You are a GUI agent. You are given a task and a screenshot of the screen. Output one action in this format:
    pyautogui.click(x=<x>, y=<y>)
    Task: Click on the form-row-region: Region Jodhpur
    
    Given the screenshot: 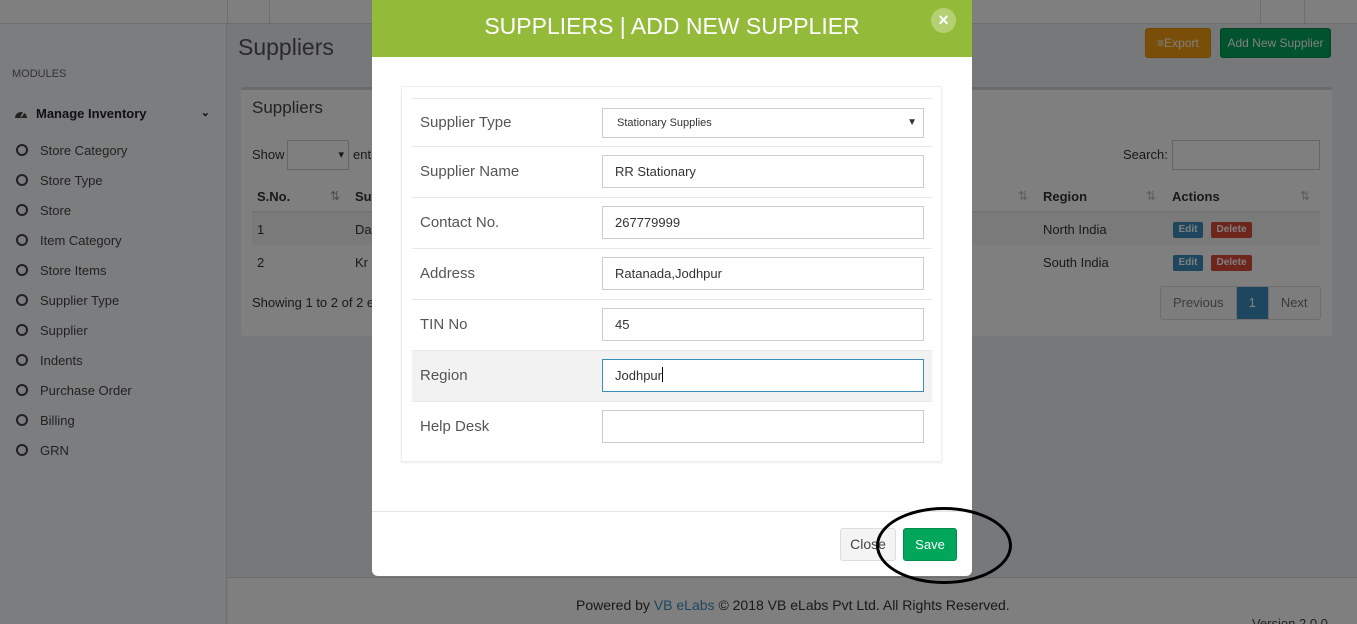 What is the action you would take?
    pyautogui.click(x=672, y=375)
    